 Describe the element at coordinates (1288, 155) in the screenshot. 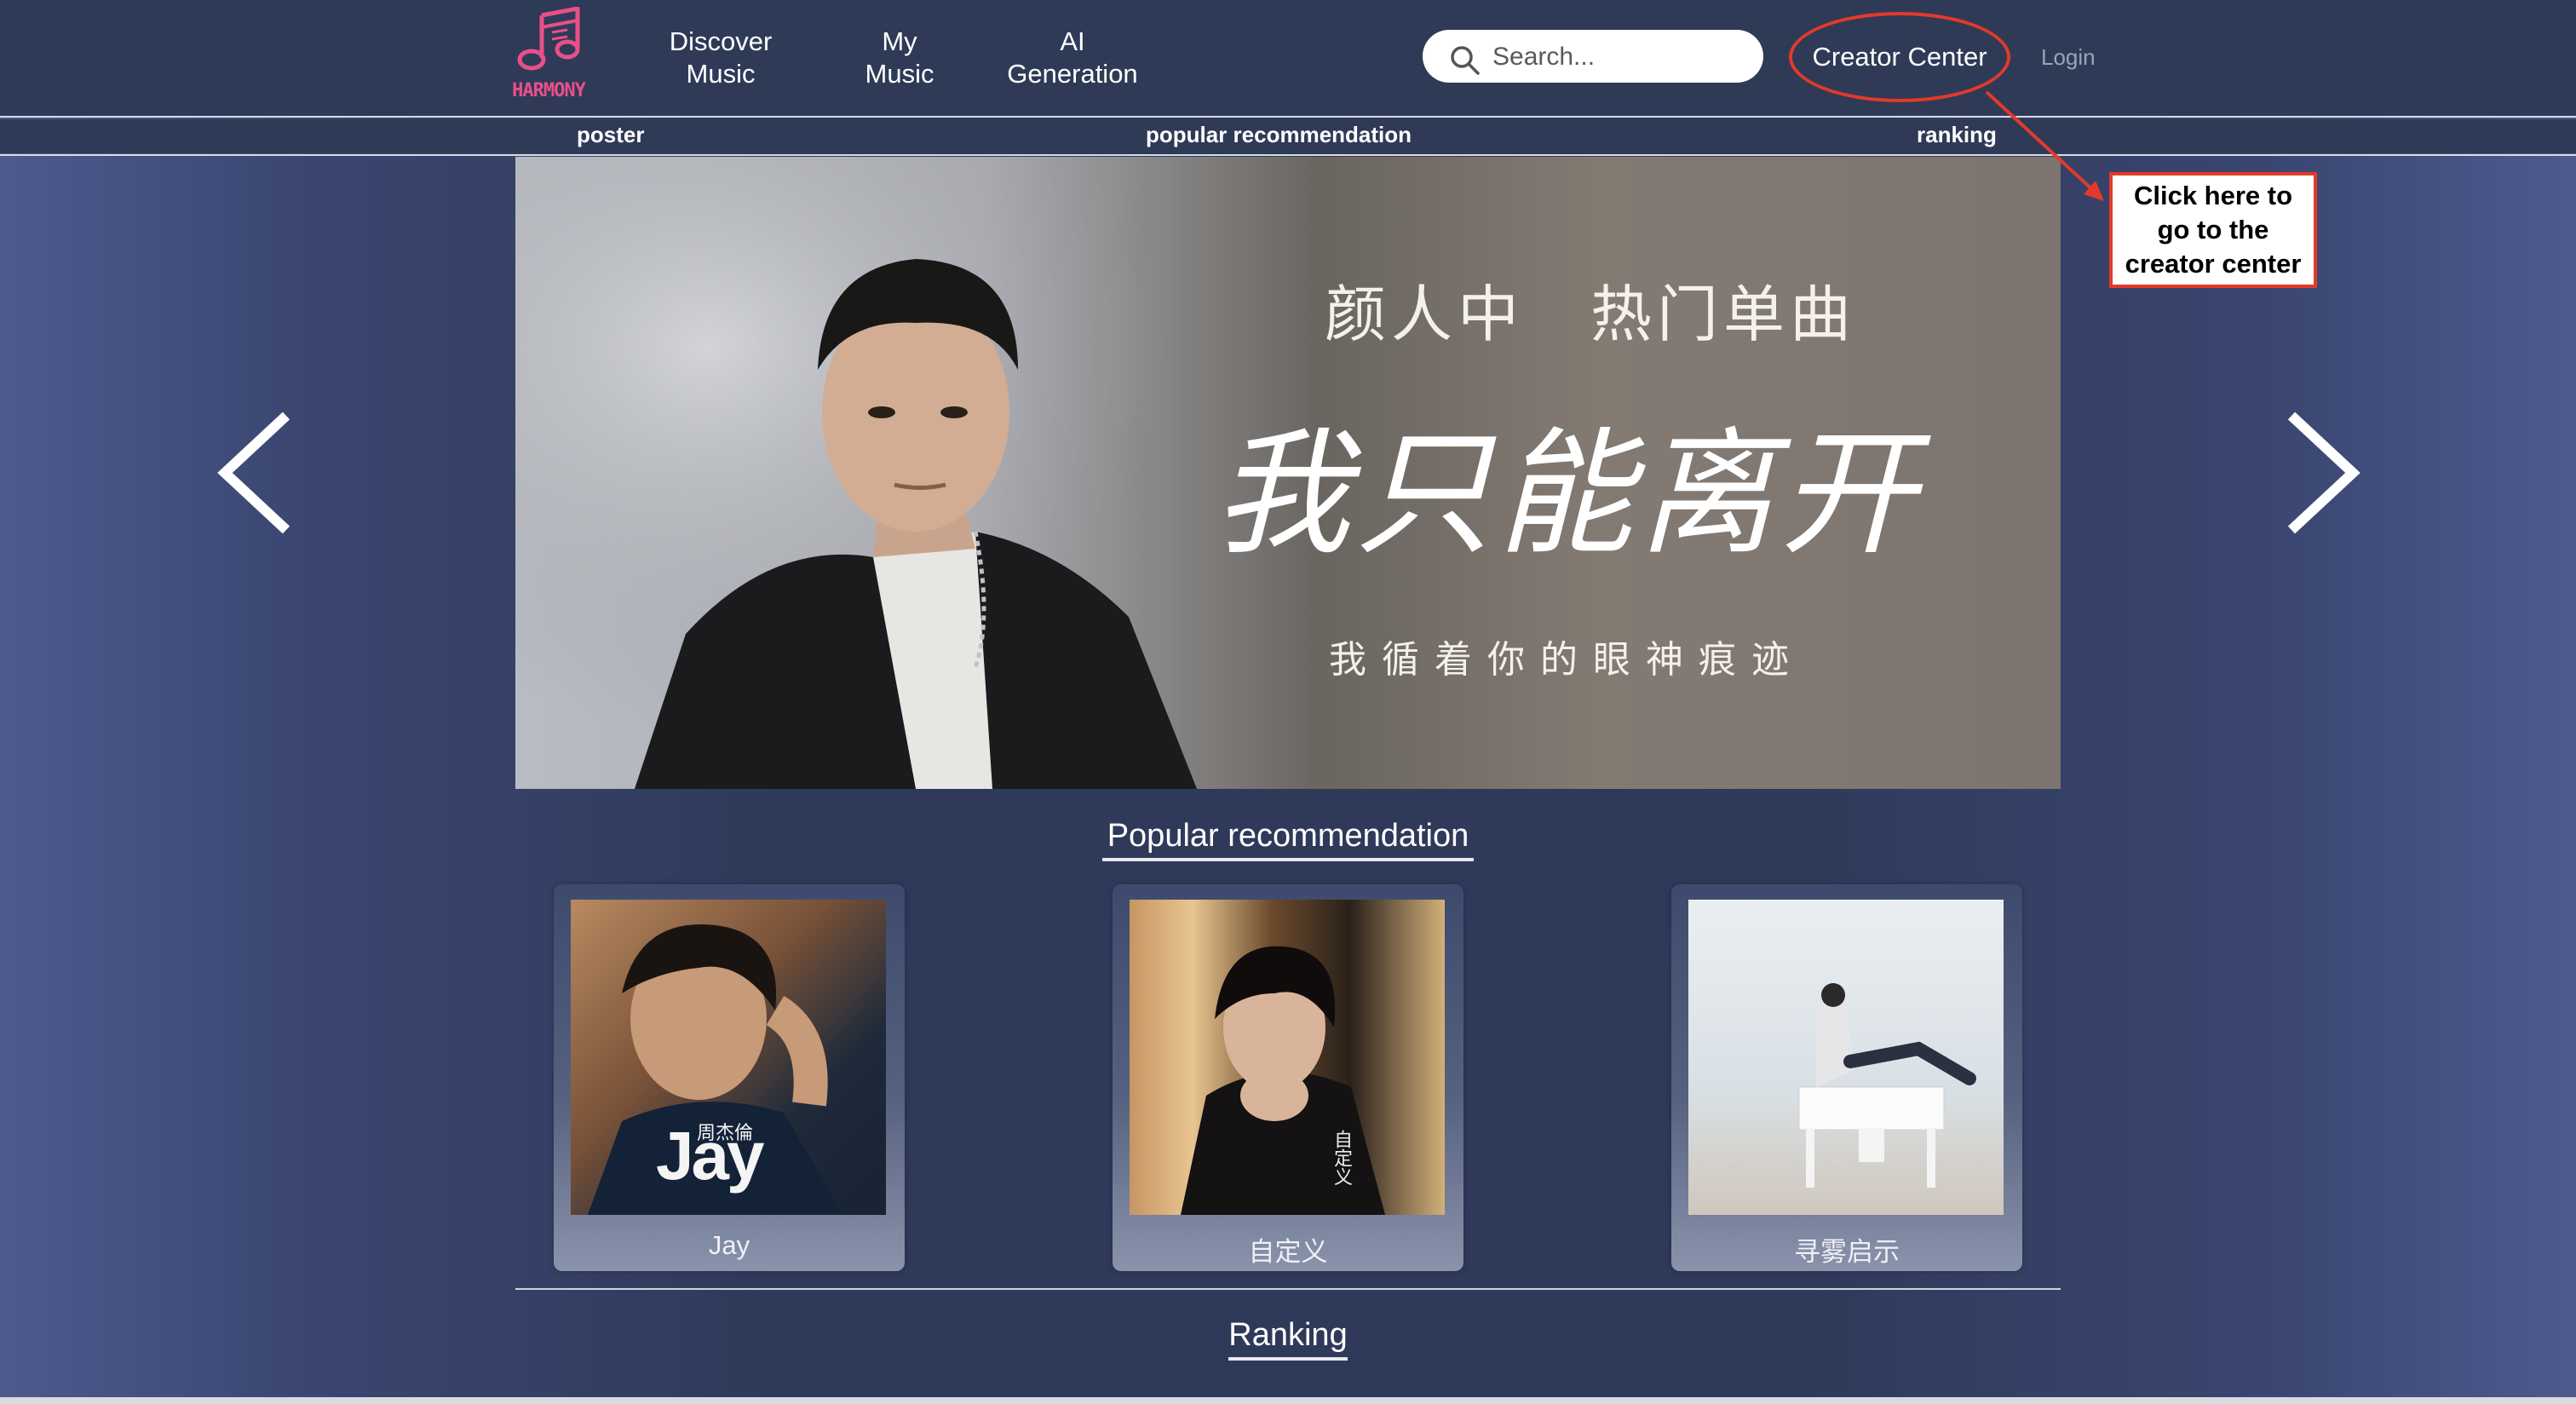

I see `header-divider-bottom` at that location.